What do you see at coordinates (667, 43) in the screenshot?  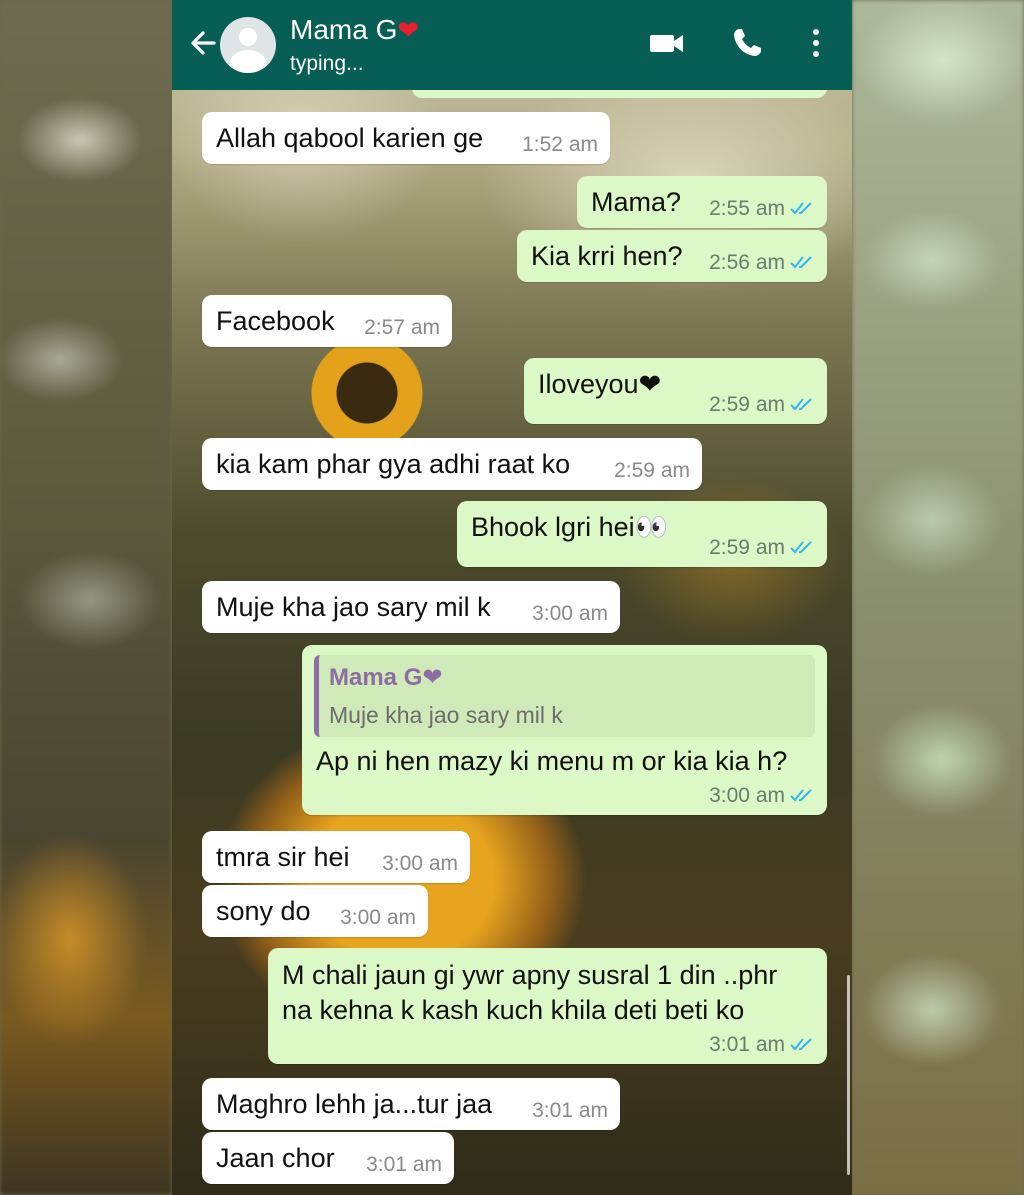 I see `video-call-icon` at bounding box center [667, 43].